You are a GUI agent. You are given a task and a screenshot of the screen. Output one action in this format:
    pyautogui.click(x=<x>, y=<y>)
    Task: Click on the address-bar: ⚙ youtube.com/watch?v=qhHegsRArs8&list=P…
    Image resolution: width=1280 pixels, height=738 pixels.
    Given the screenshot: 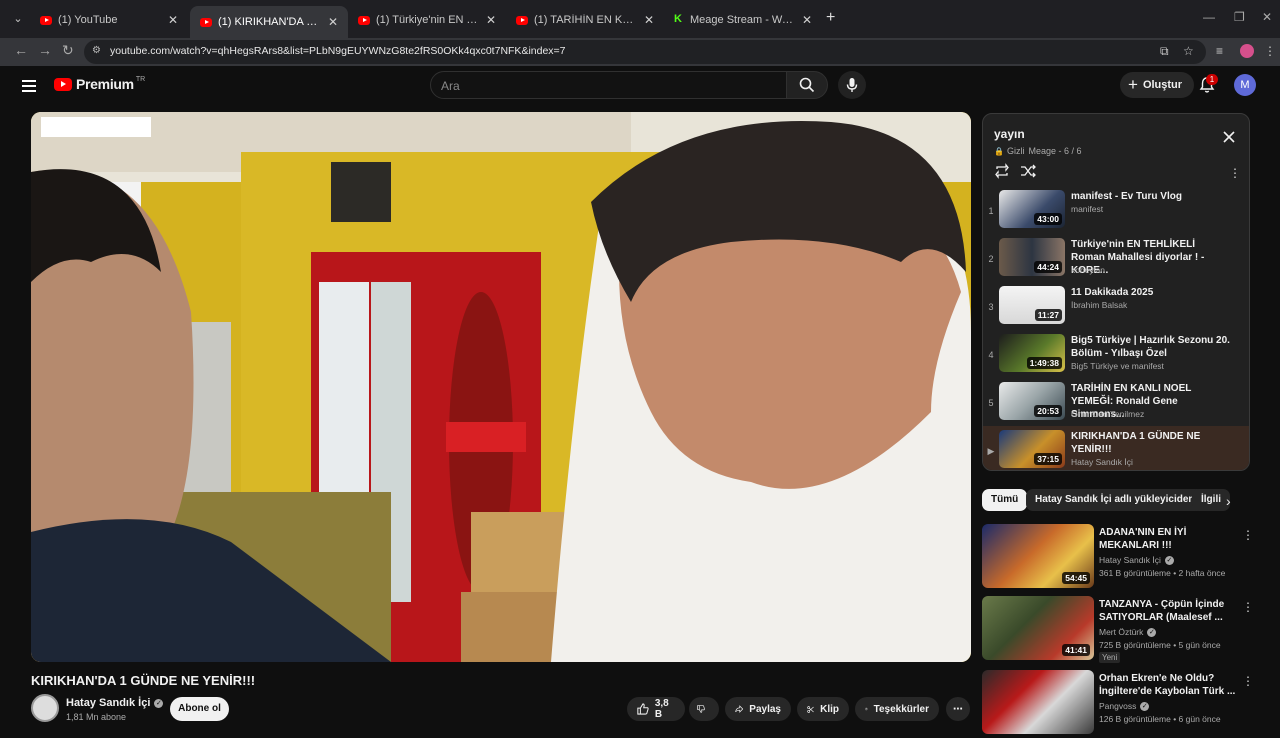 What is the action you would take?
    pyautogui.click(x=645, y=52)
    